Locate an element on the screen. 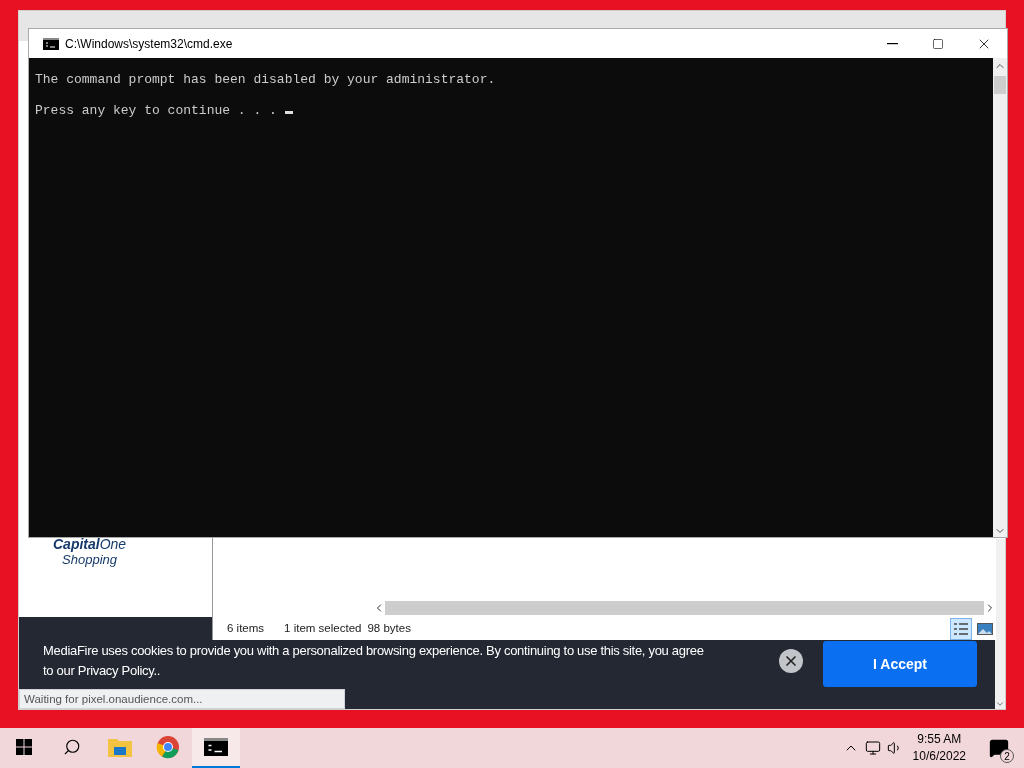 The height and width of the screenshot is (768, 1024). status-text: 1 item selected is located at coordinates (323, 628).